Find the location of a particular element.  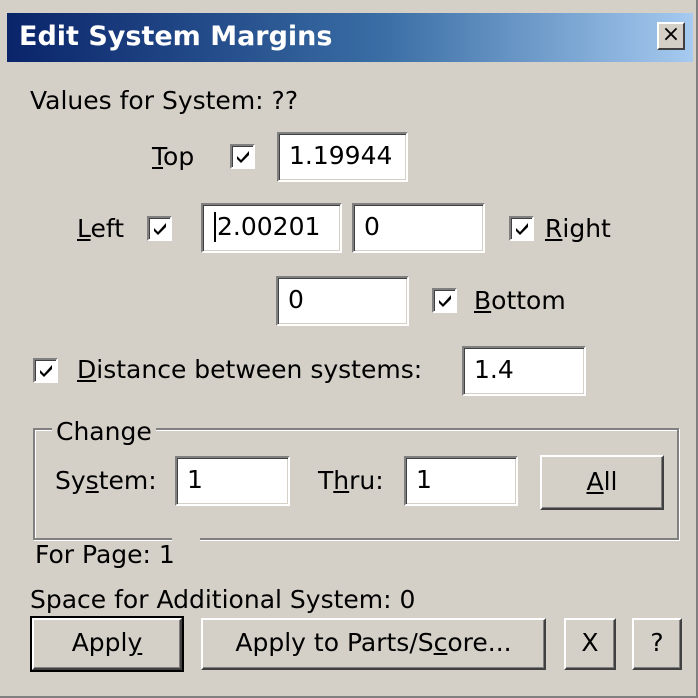

bottom-margin-input: 0 is located at coordinates (342, 301).